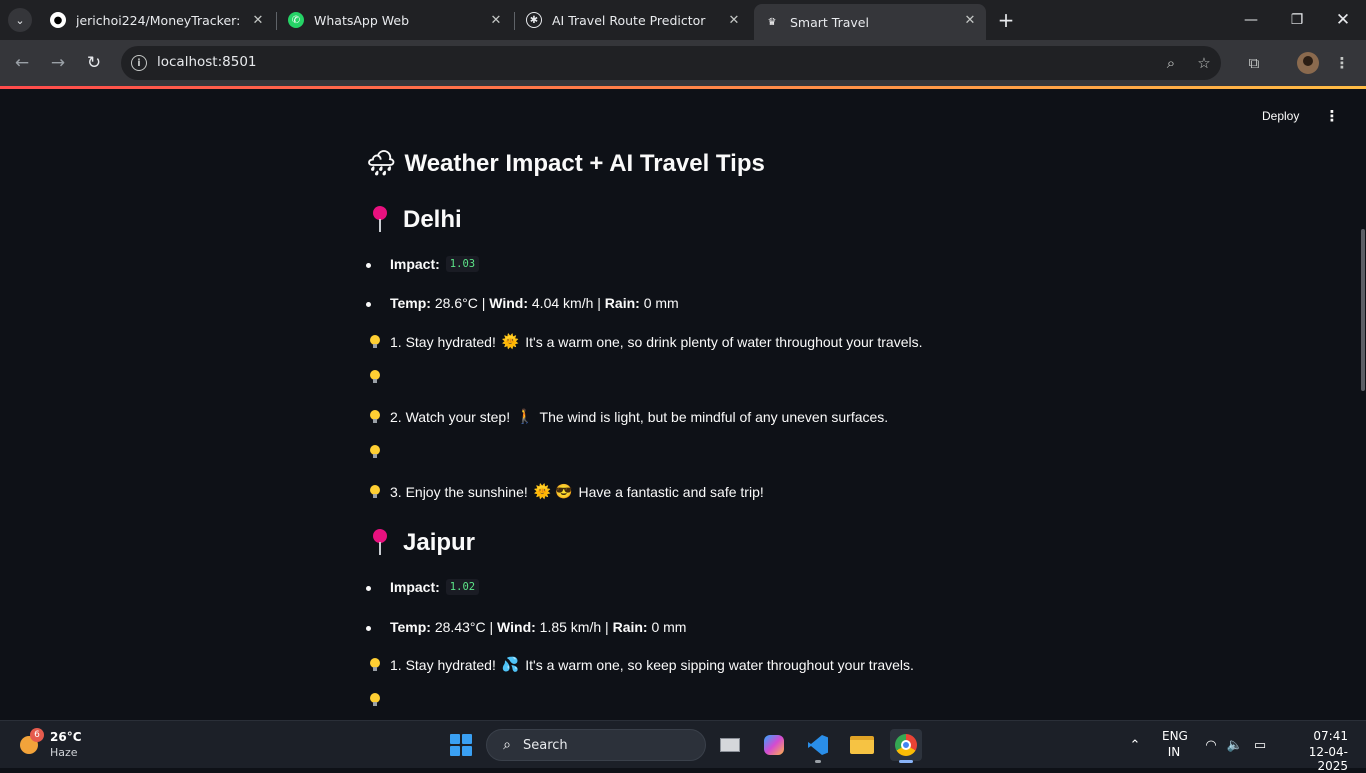  What do you see at coordinates (862, 745) in the screenshot?
I see `file-explorer-icon` at bounding box center [862, 745].